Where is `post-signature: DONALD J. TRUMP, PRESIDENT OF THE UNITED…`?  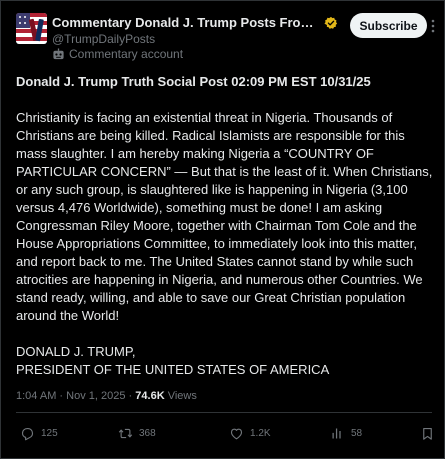 post-signature: DONALD J. TRUMP, PRESIDENT OF THE UNITED… is located at coordinates (225, 361).